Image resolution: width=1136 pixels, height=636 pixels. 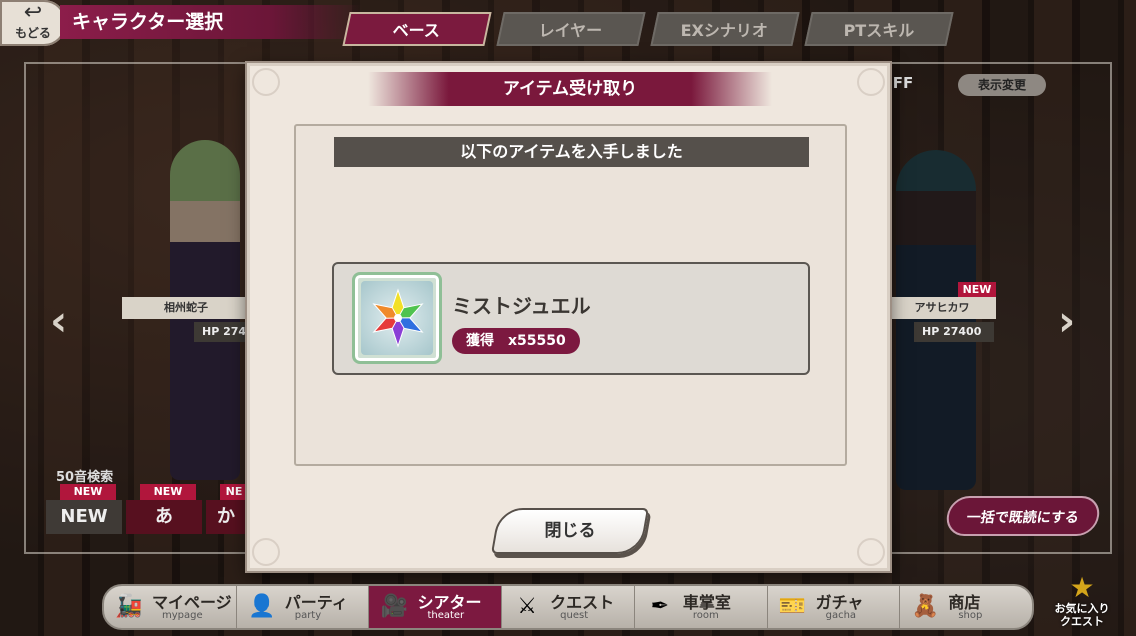 I want to click on favorite-quest-label-1: お気に入り, so click(x=1082, y=608).